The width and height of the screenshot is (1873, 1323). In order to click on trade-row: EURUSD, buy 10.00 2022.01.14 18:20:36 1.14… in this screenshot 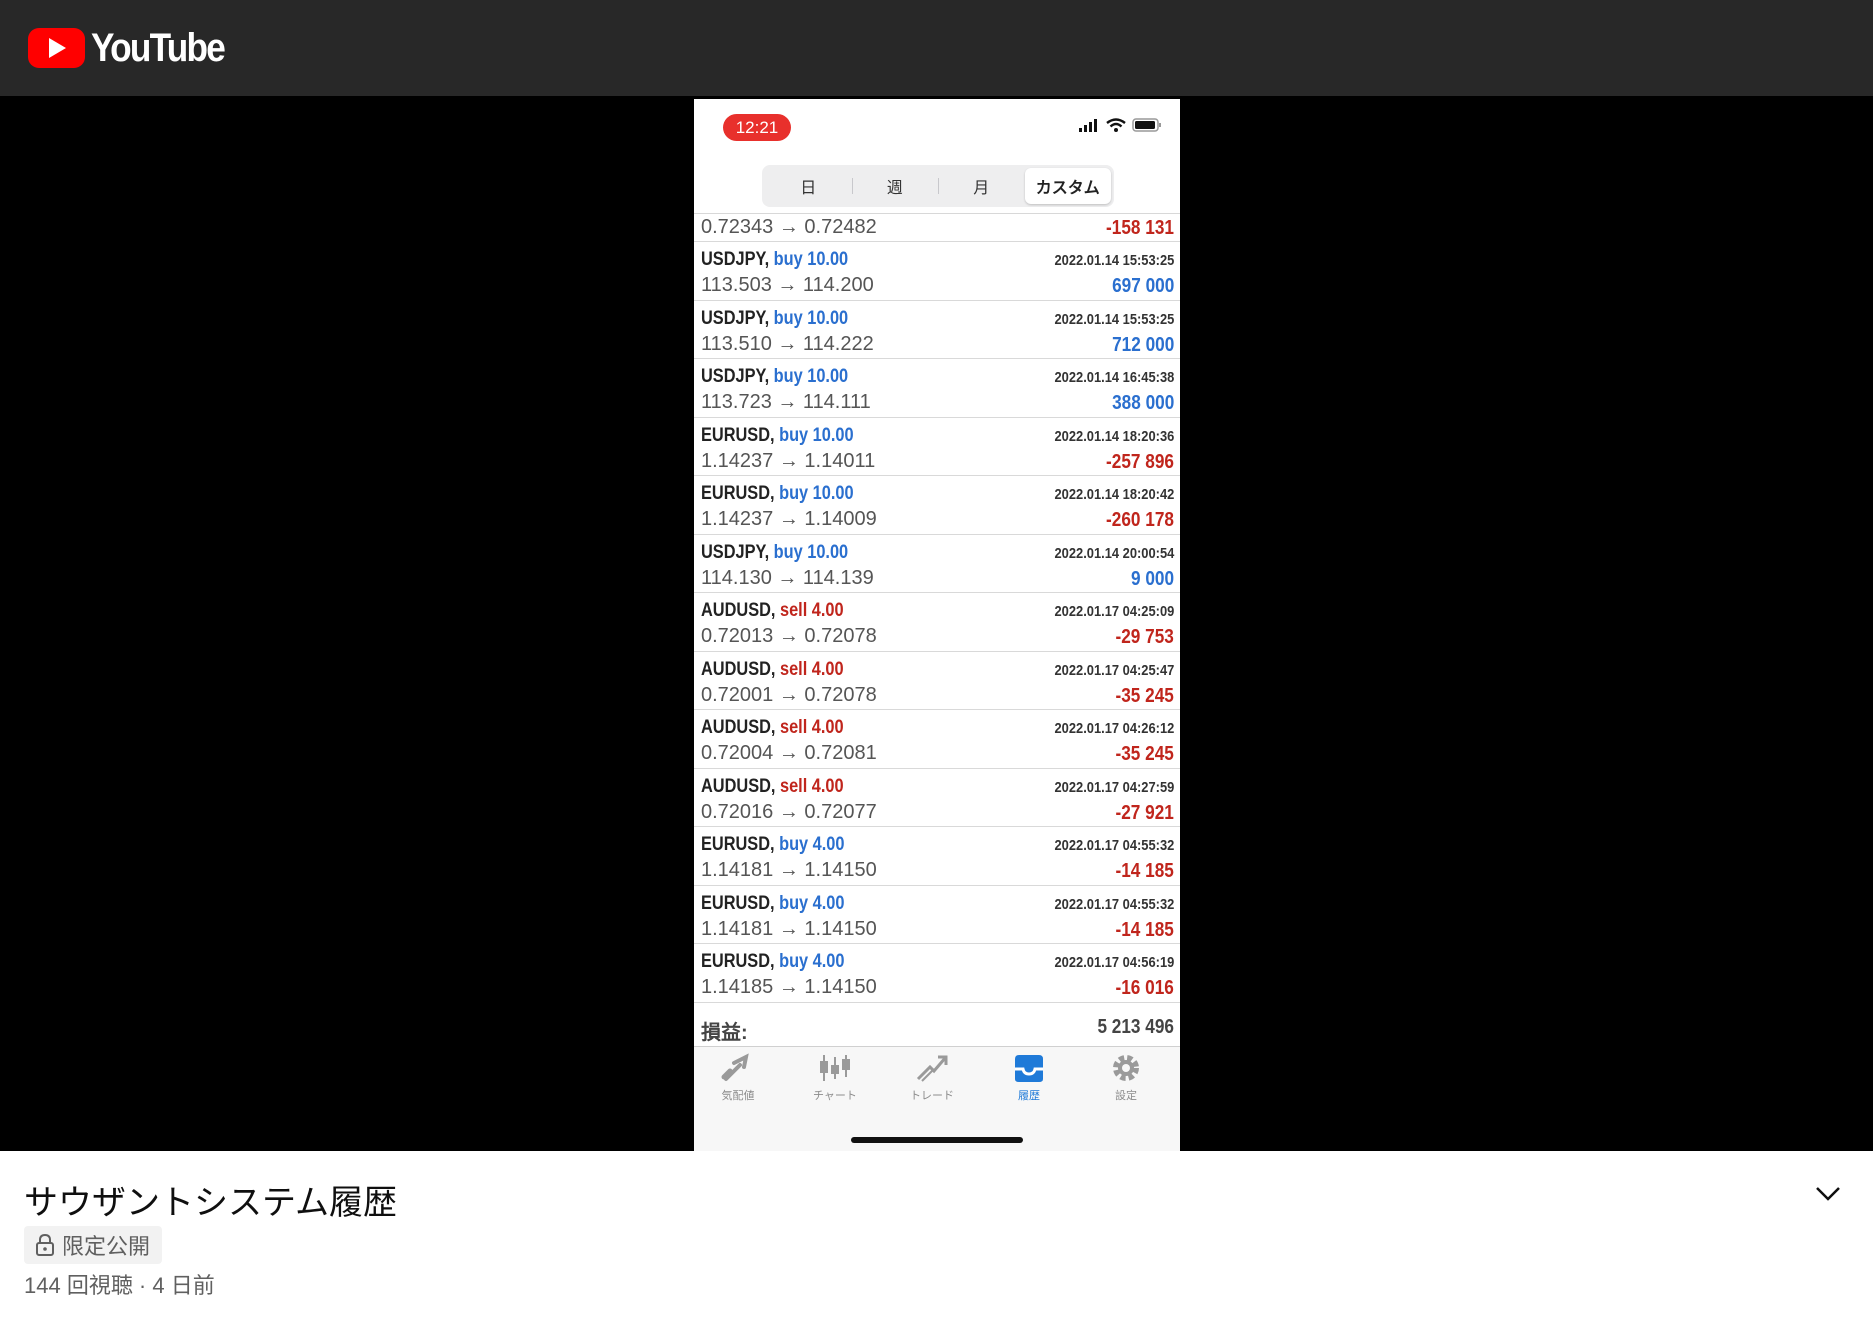, I will do `click(937, 447)`.